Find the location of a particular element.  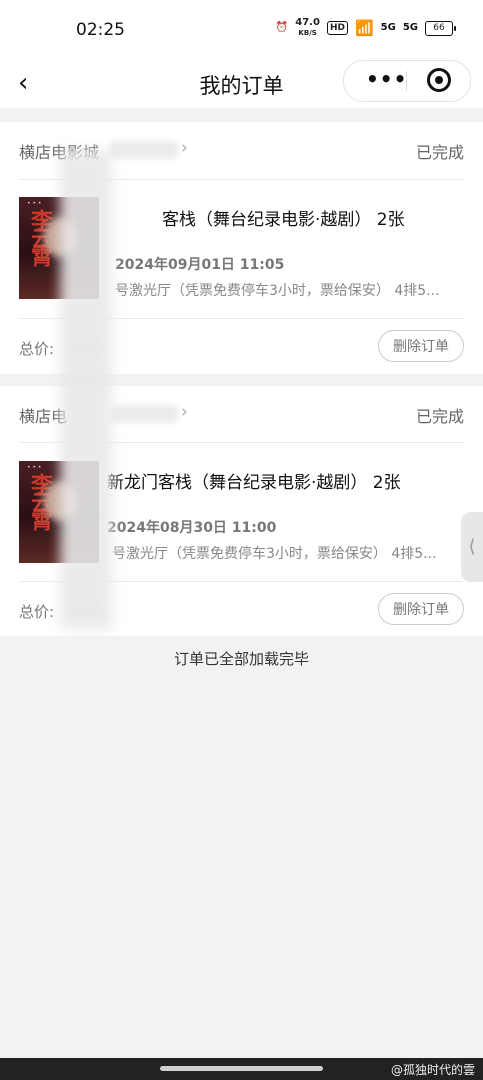

status-icons: ⏰ 47.0 KB/S HD 📶 5G 5G 66 is located at coordinates (365, 28).